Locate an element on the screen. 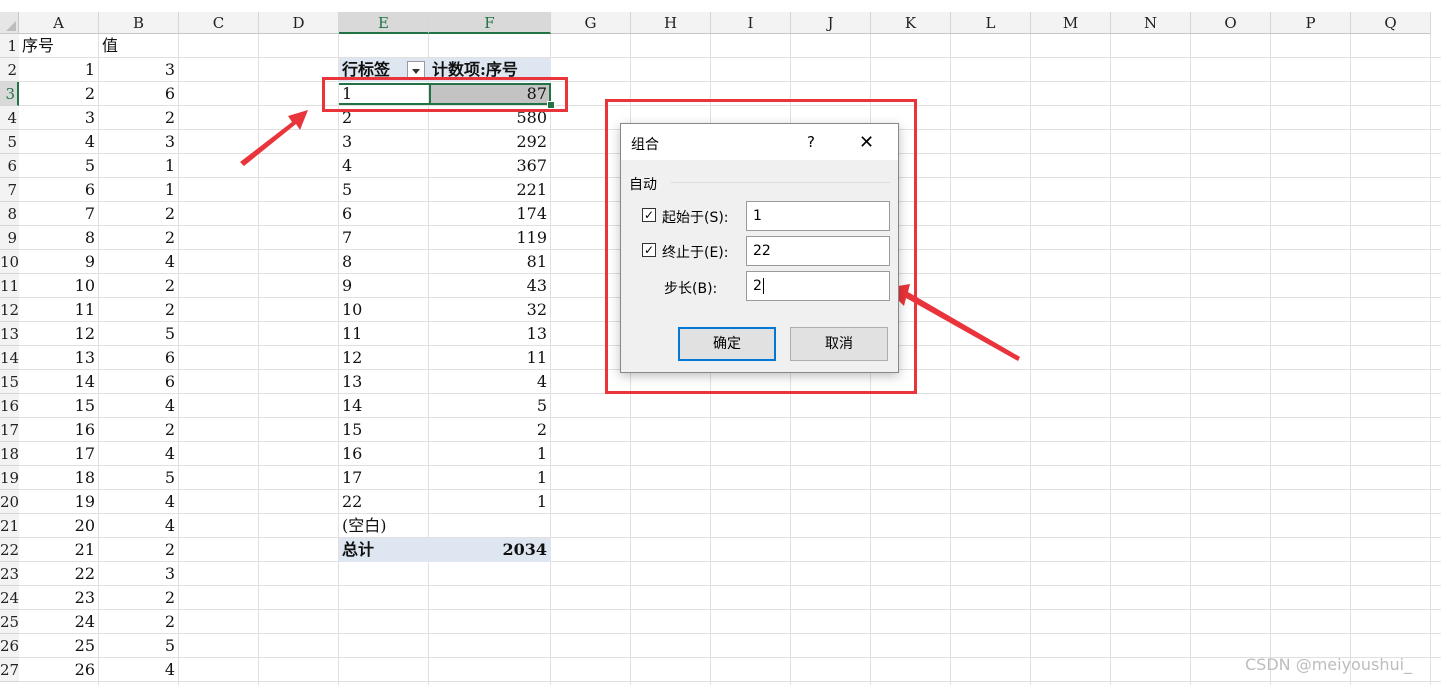 Image resolution: width=1441 pixels, height=685 pixels. close-icon: ✕ is located at coordinates (866, 142).